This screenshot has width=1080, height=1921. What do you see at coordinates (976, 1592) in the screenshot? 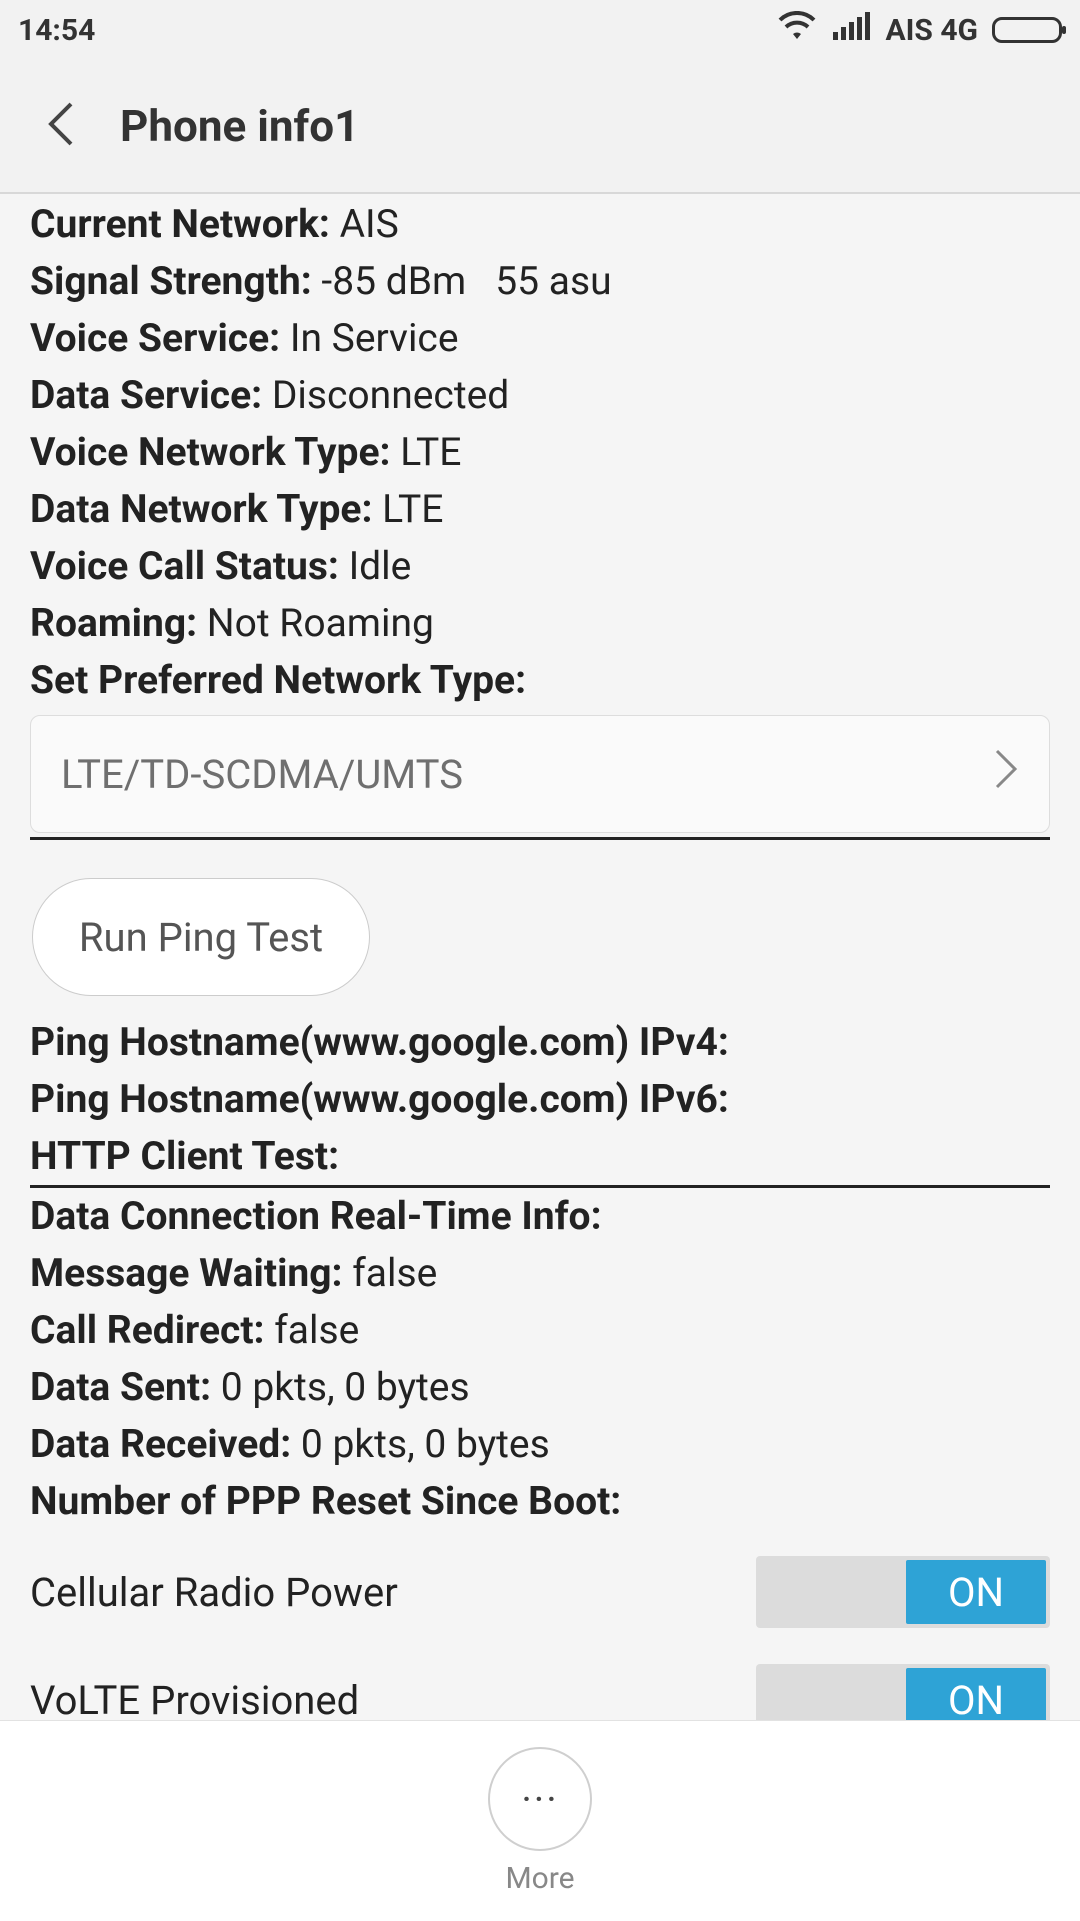
I see `toggle-state: ON` at bounding box center [976, 1592].